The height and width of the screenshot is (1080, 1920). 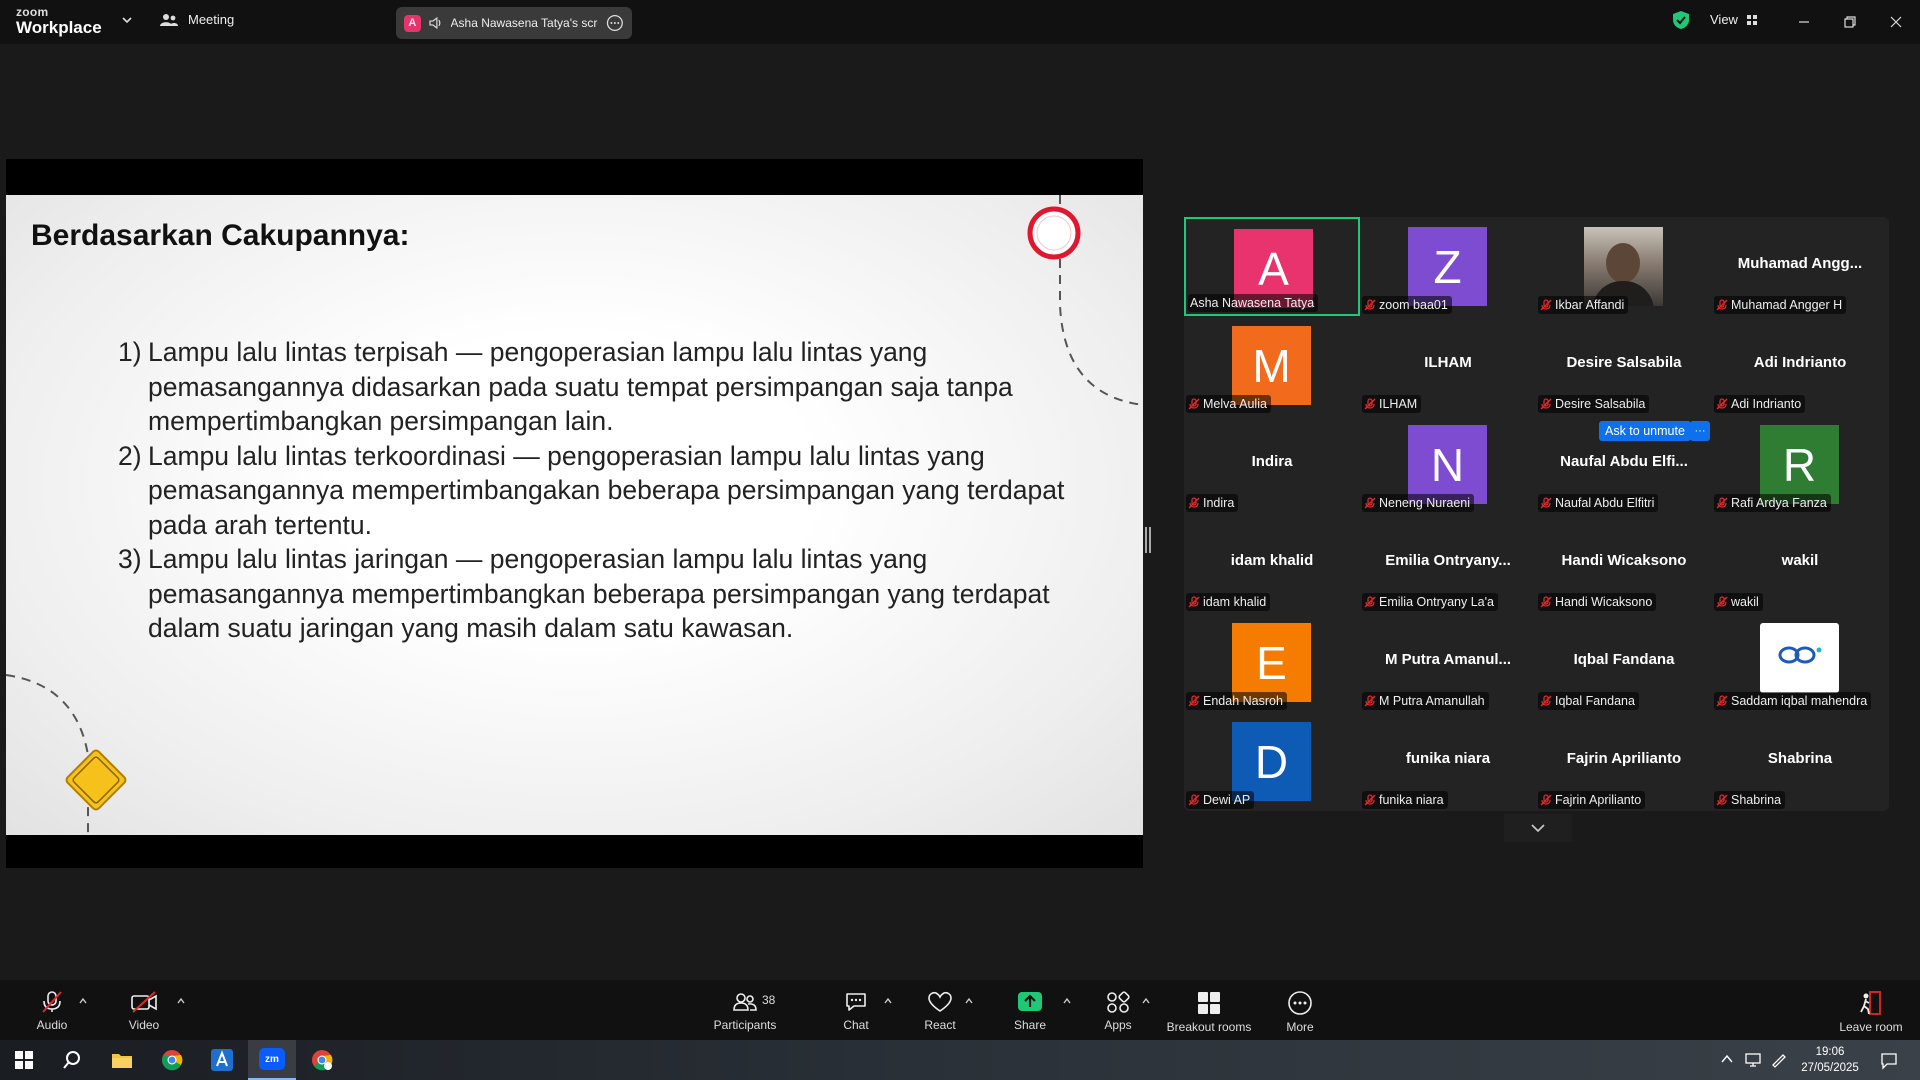 I want to click on gallery-next-page-button, so click(x=1538, y=828).